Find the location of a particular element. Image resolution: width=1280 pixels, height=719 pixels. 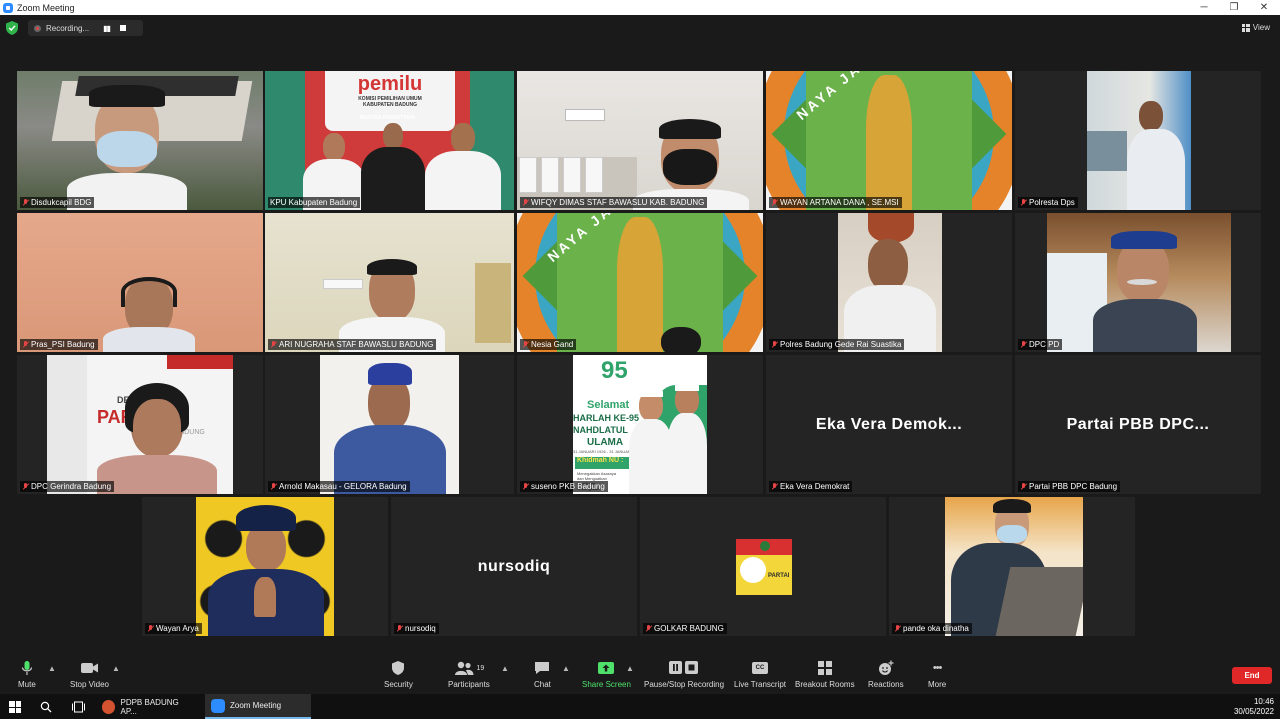

video-tile: Polres Badung Gede Rai Suastika is located at coordinates (889, 282).